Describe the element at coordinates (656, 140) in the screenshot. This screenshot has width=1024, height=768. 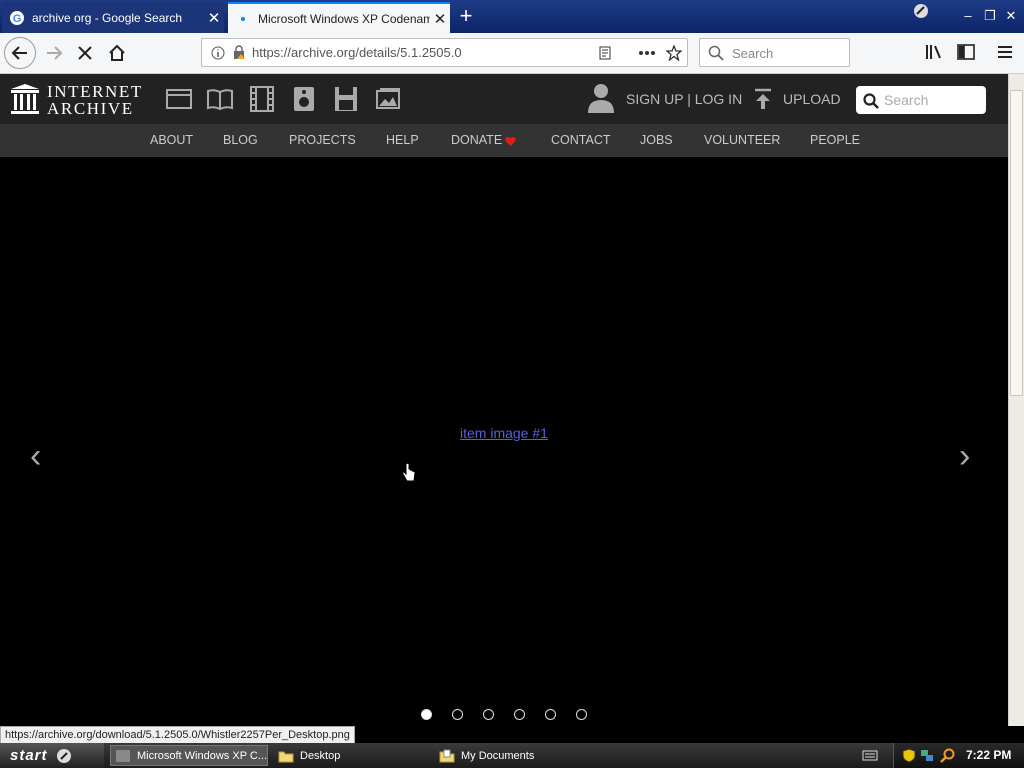
I see `nav-jobs: JOBS` at that location.